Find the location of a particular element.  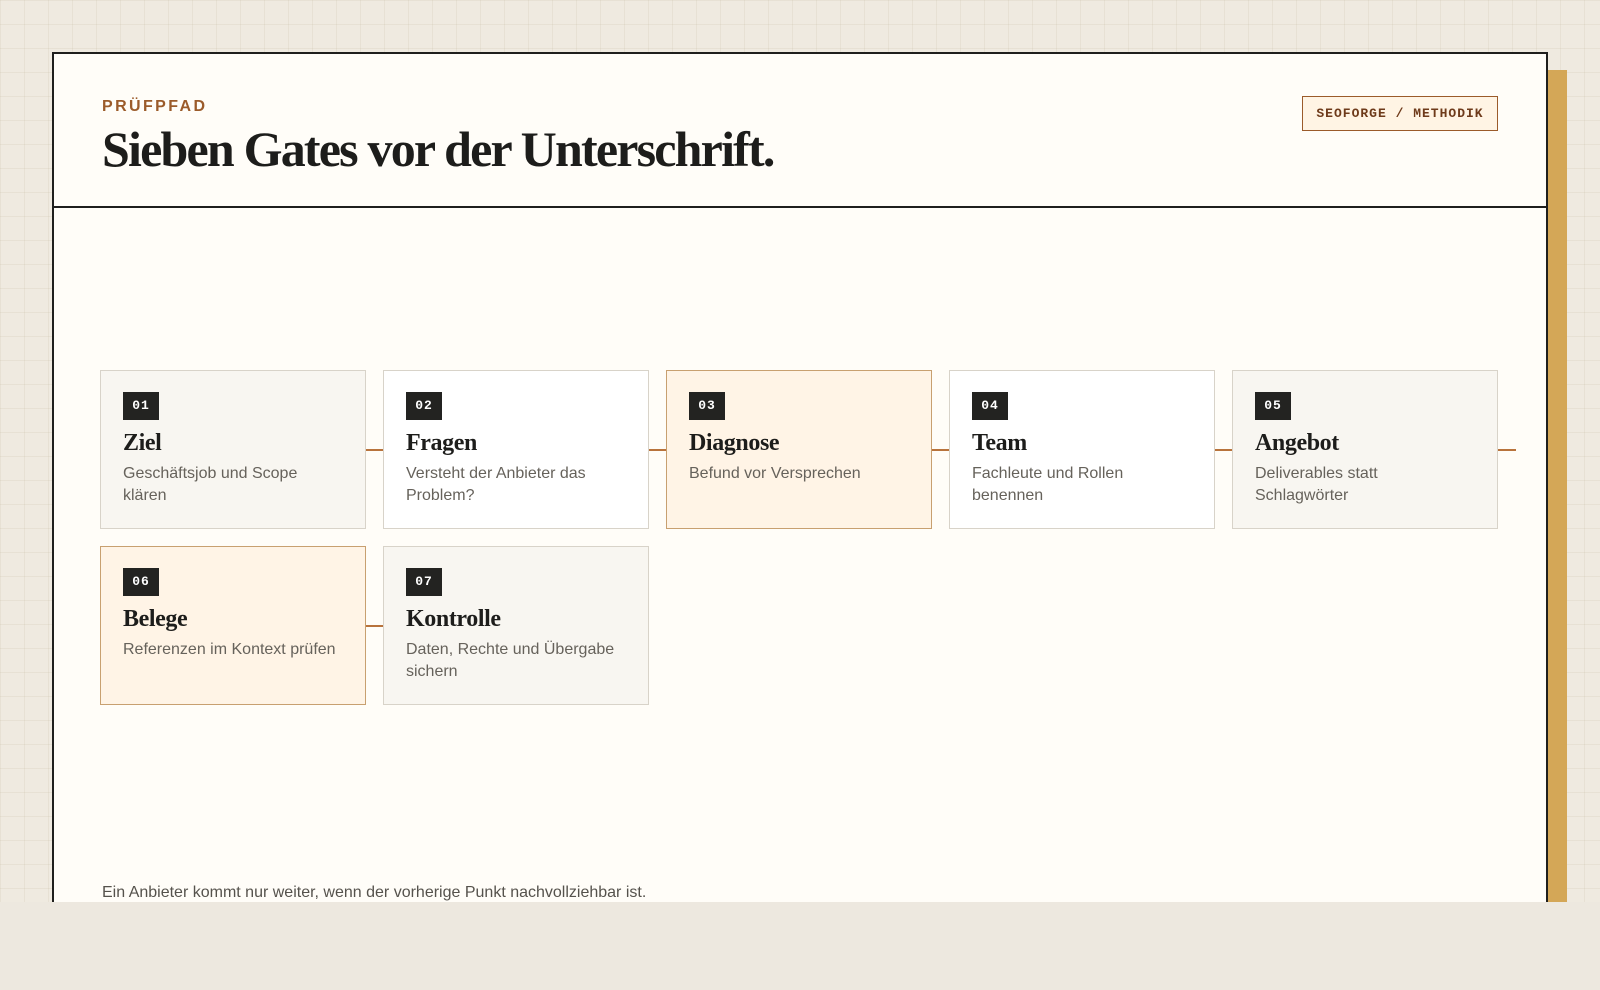

gate-description: Deliverables statt Schlagwörter is located at coordinates (1316, 484).